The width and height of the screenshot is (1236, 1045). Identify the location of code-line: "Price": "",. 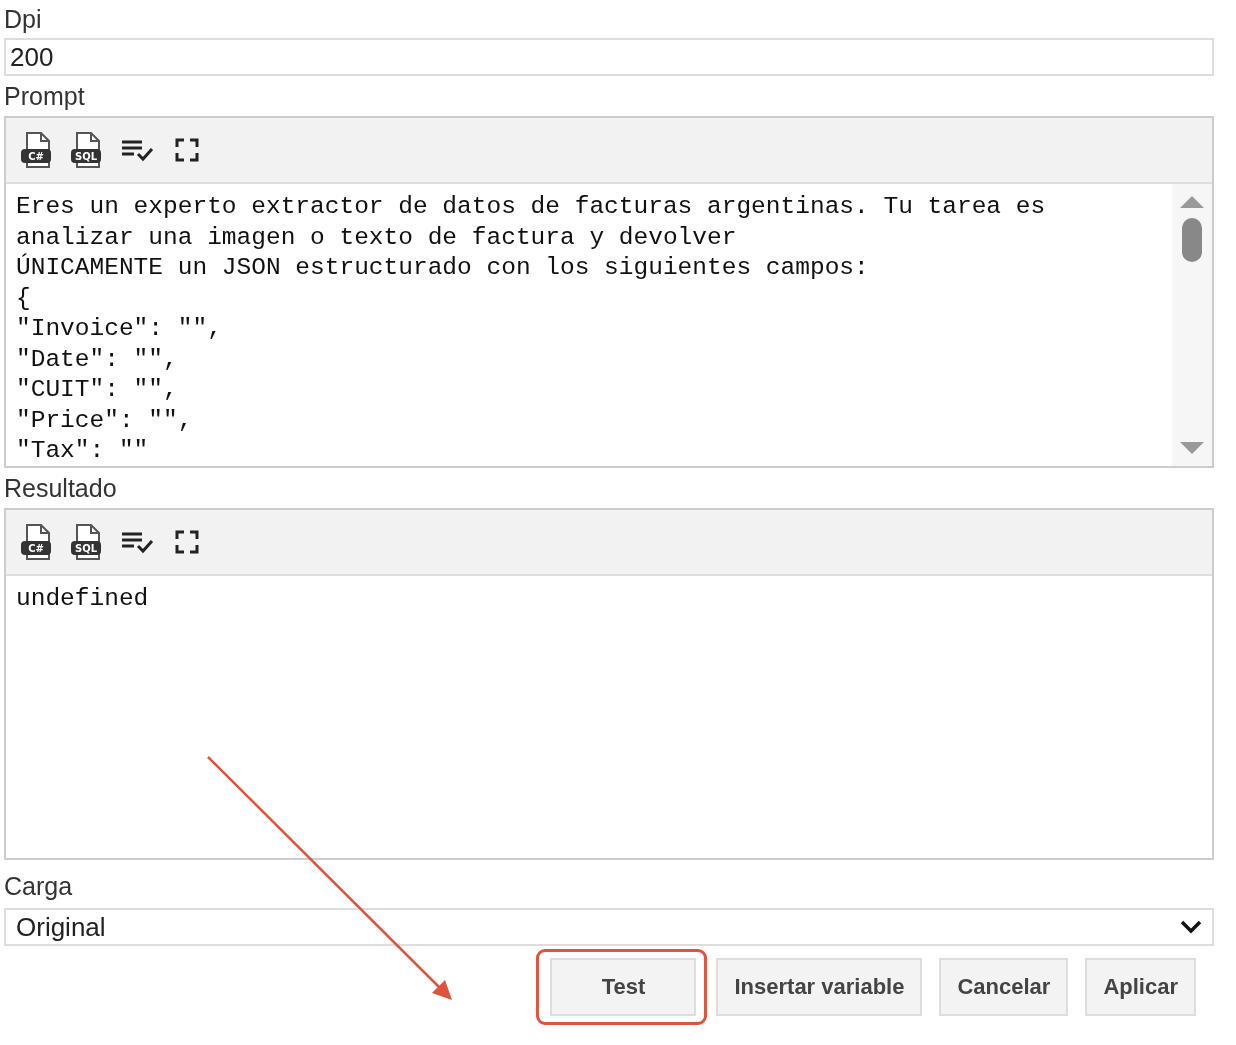
(104, 420).